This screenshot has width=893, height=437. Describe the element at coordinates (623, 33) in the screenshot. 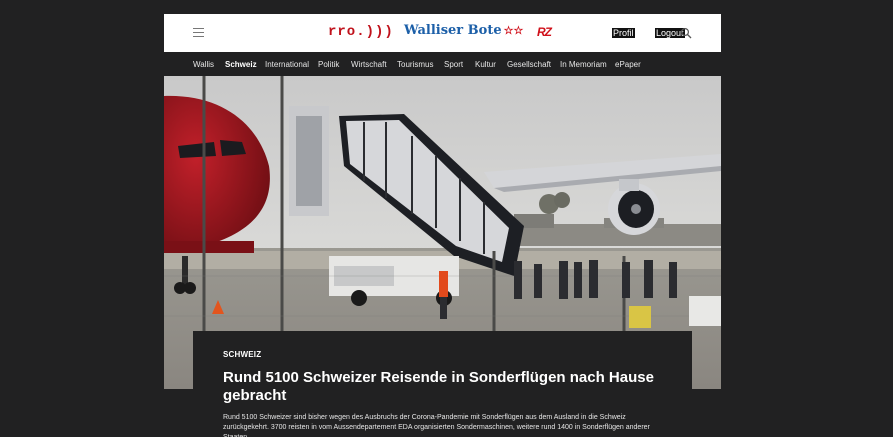

I see `profil-link: Profil` at that location.